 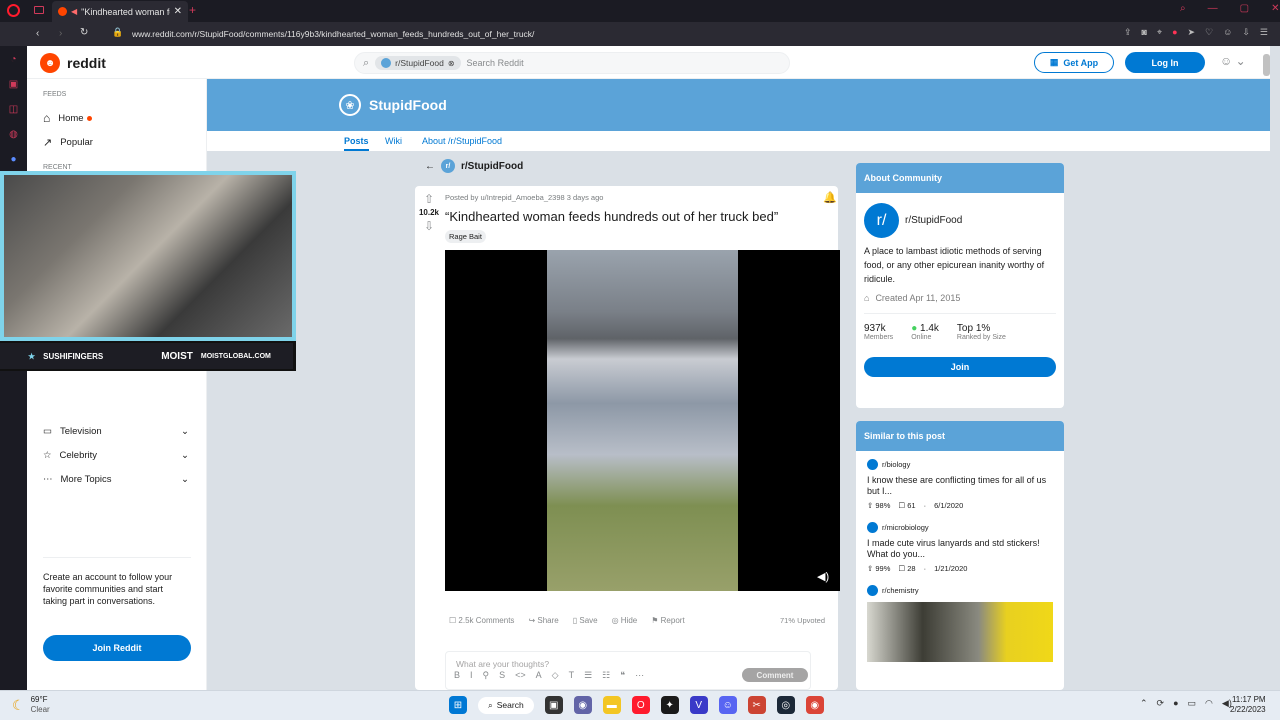 I want to click on taskbar-search-label: Search, so click(x=510, y=705).